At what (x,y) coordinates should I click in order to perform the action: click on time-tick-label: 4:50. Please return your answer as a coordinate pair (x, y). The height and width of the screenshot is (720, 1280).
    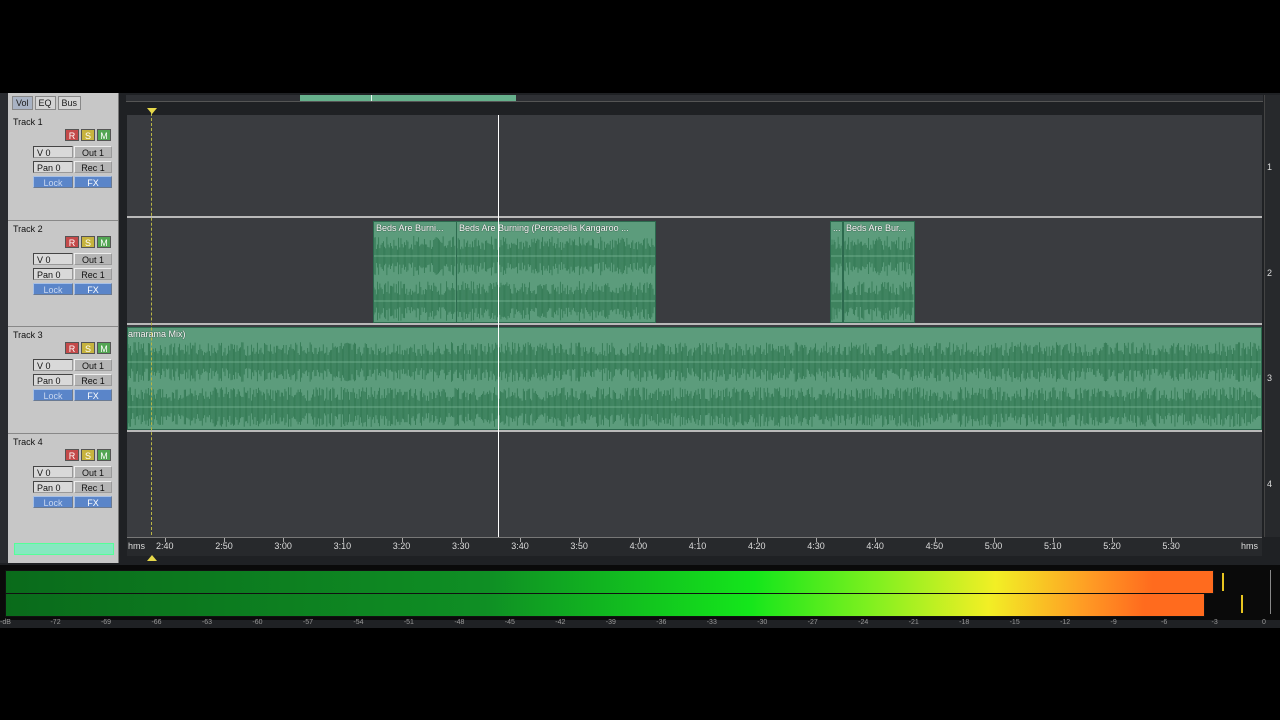
    Looking at the image, I should click on (934, 546).